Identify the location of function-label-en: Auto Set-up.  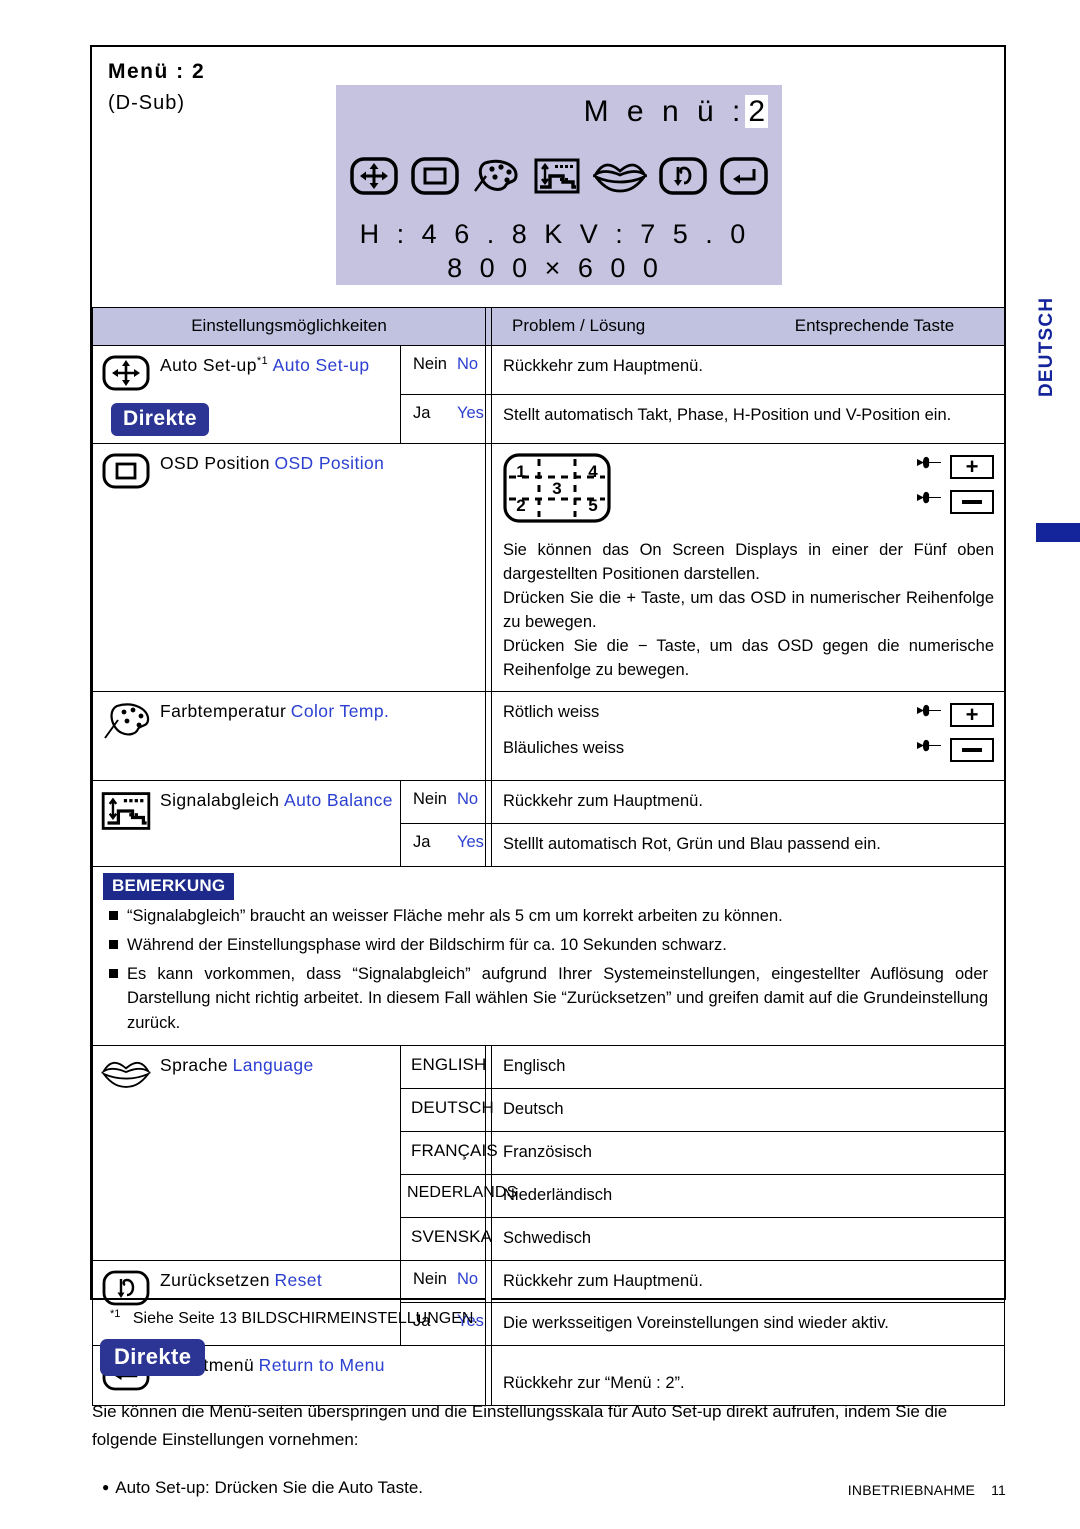
(321, 365).